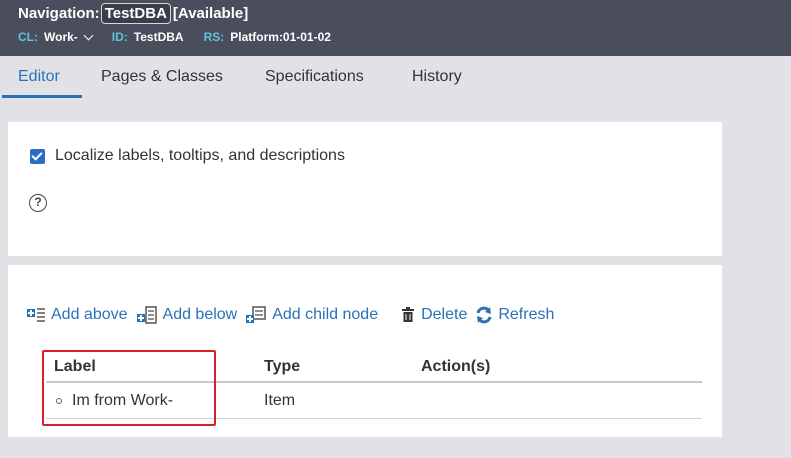  Describe the element at coordinates (210, 13) in the screenshot. I see `rule-status: [Available]` at that location.